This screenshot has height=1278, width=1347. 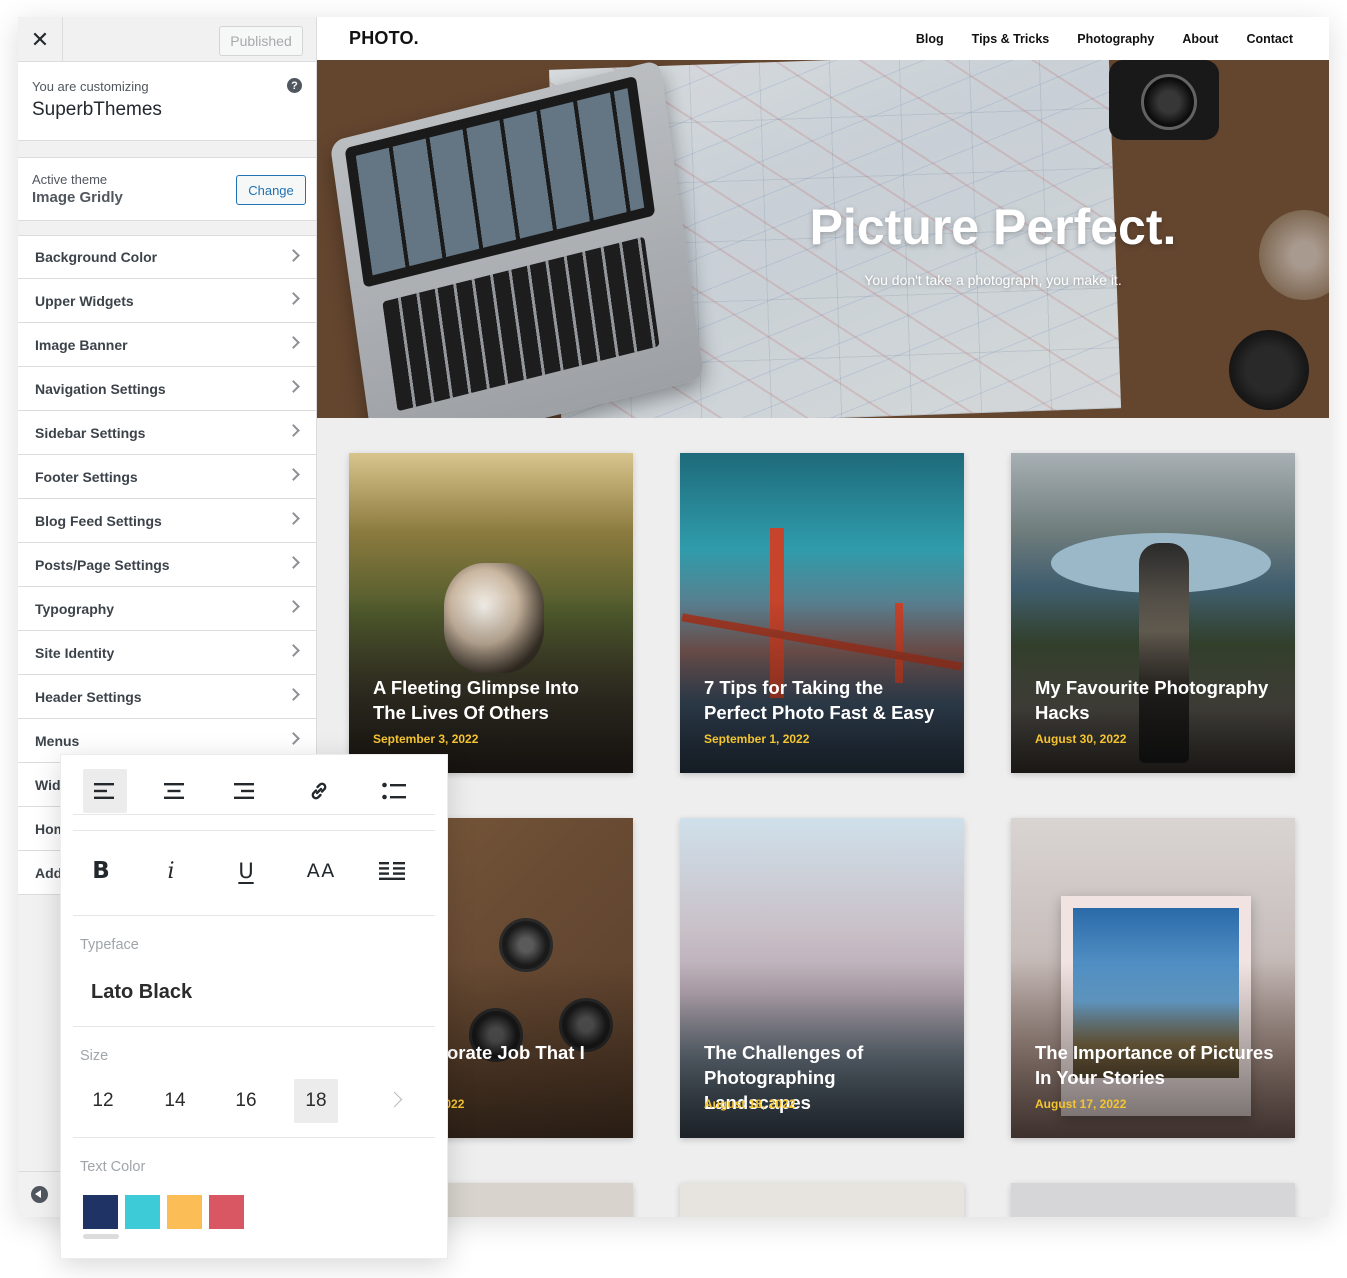 What do you see at coordinates (174, 791) in the screenshot?
I see `align-center-icon` at bounding box center [174, 791].